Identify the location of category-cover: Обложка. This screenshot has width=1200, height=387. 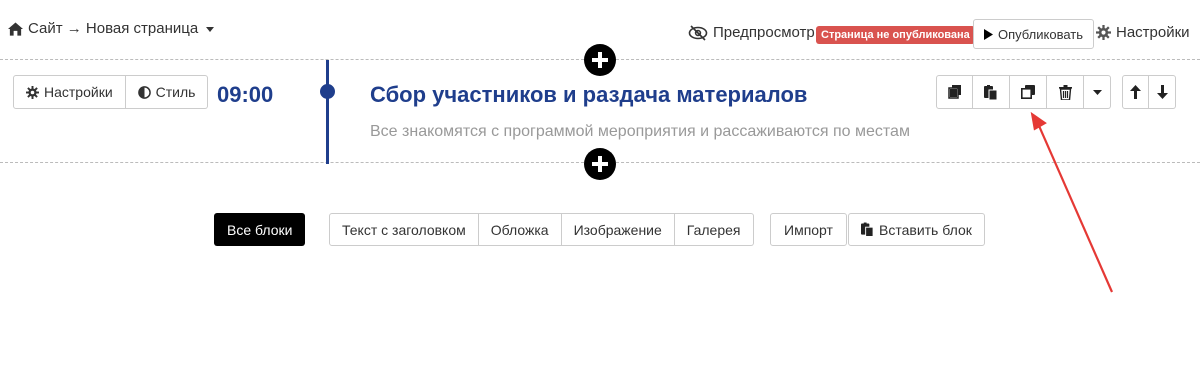
(520, 229).